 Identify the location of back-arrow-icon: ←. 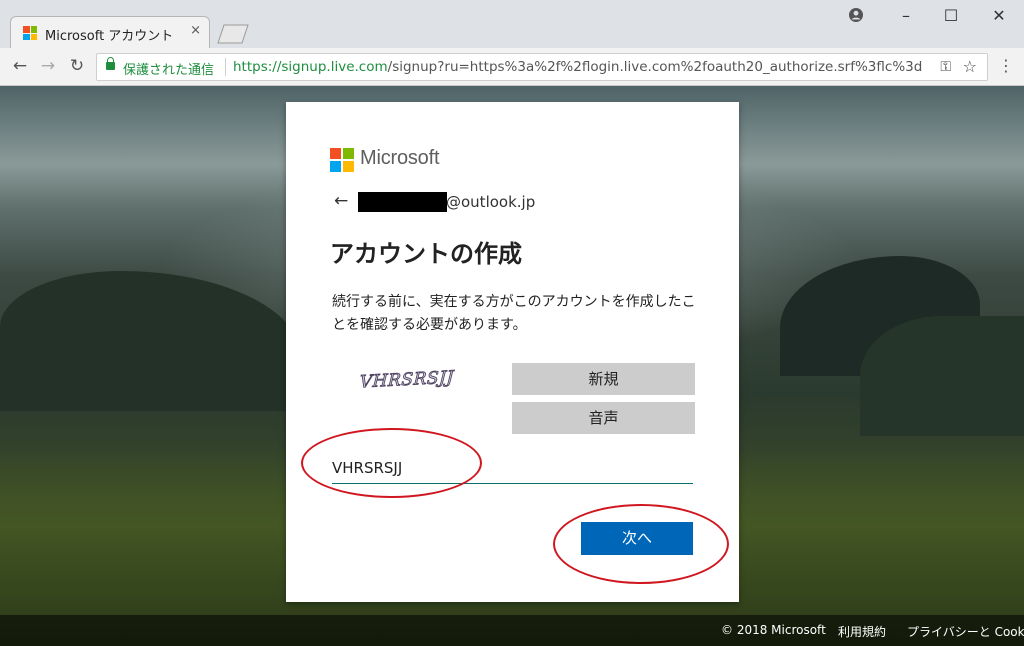
(341, 201).